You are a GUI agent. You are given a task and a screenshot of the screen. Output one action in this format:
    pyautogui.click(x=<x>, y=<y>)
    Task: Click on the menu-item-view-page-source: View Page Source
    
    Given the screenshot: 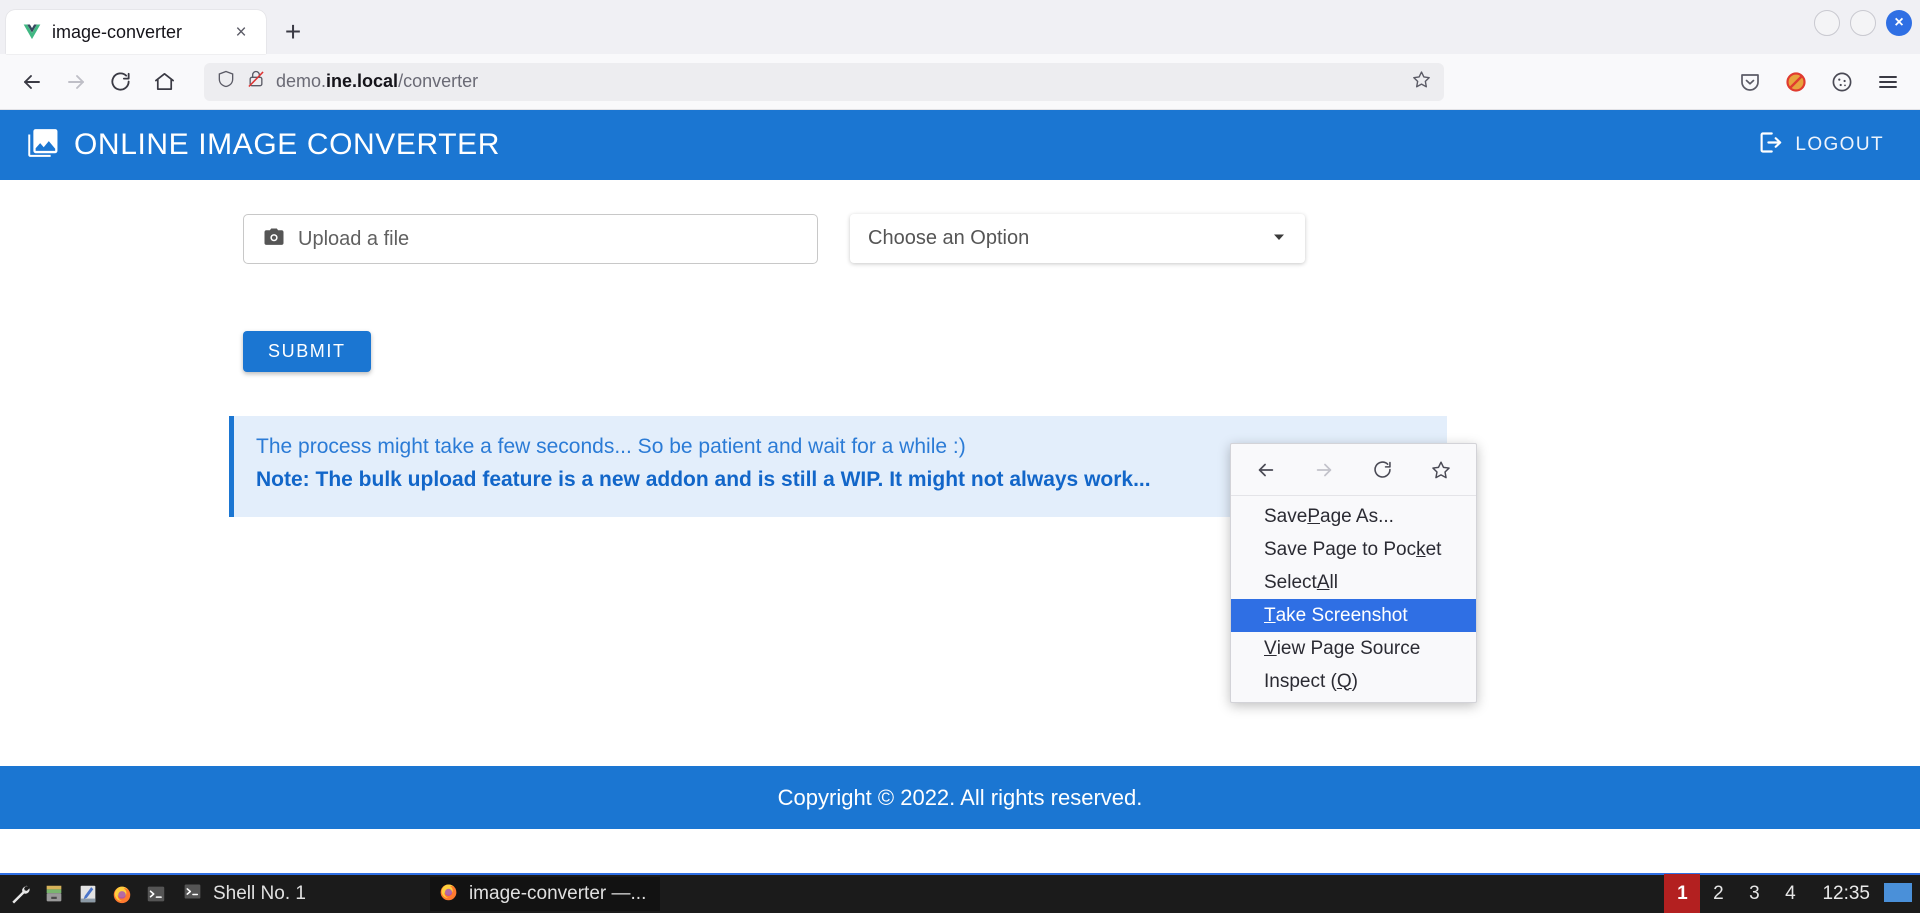 What is the action you would take?
    pyautogui.click(x=1353, y=648)
    